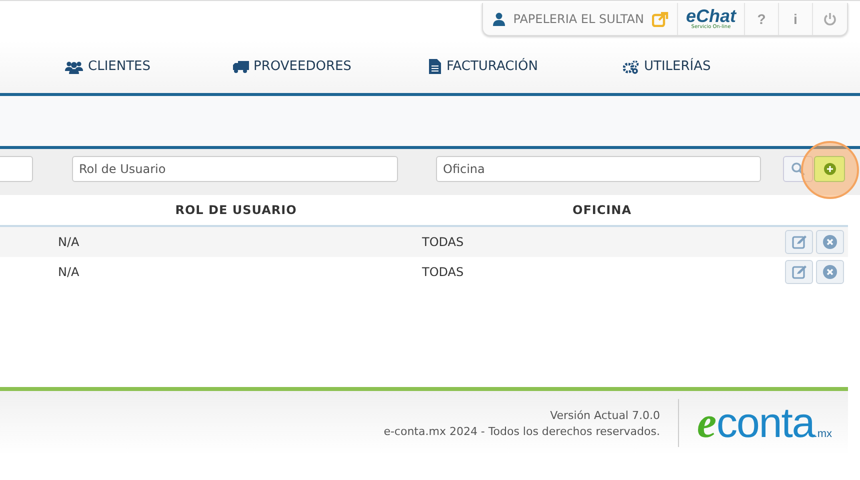 The height and width of the screenshot is (480, 860). Describe the element at coordinates (483, 66) in the screenshot. I see `nav-link: FACTURACIÓN` at that location.